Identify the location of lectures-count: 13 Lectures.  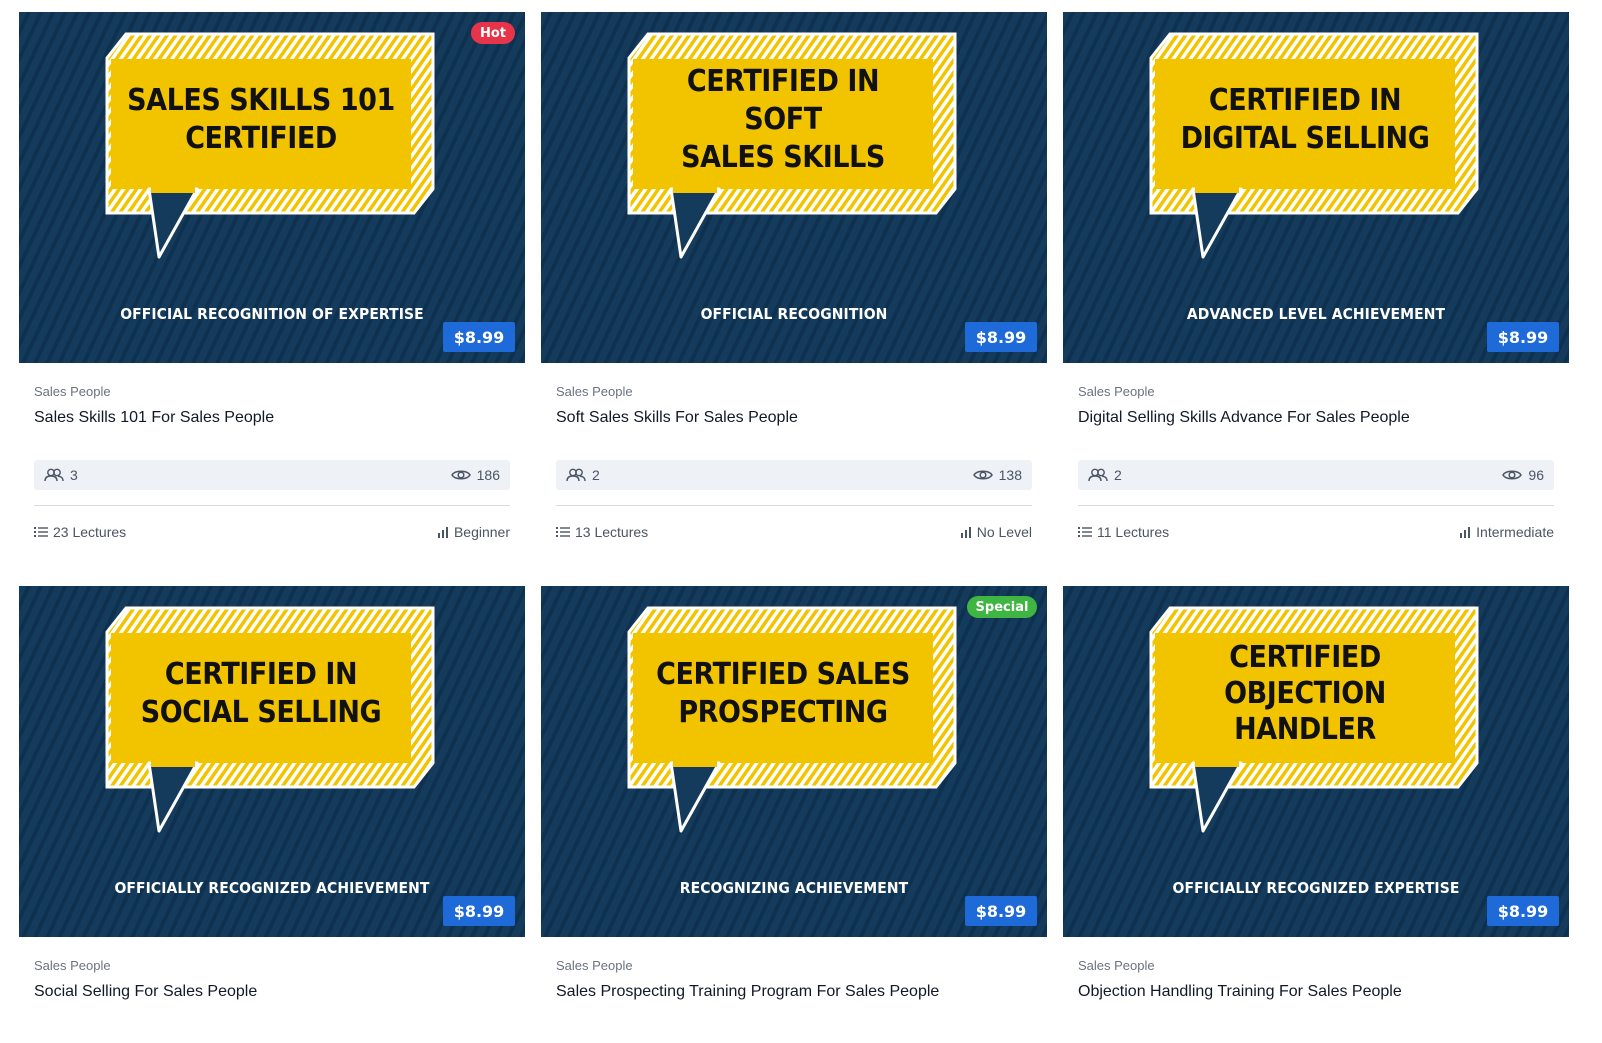
(612, 532).